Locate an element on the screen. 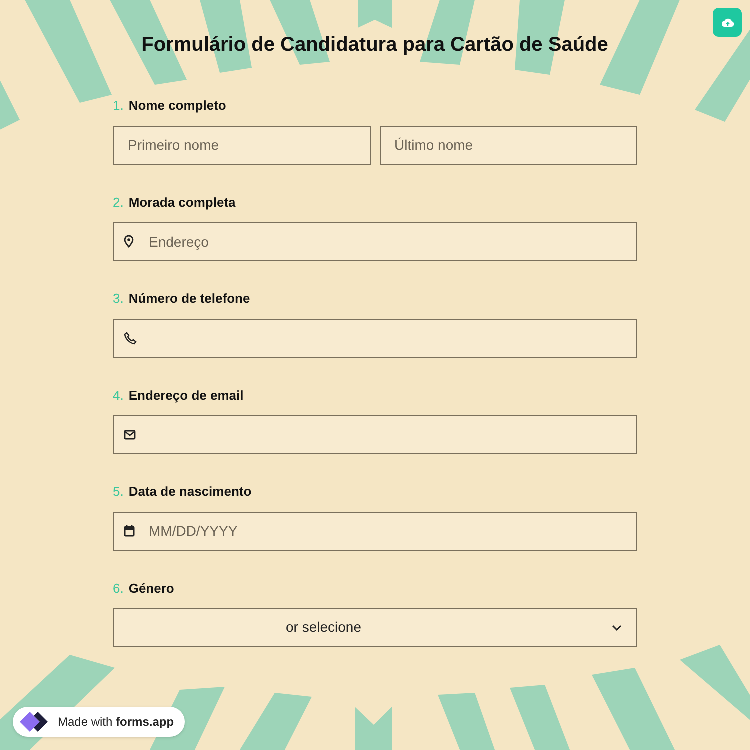 The image size is (750, 750). input-field: Último nome is located at coordinates (508, 145).